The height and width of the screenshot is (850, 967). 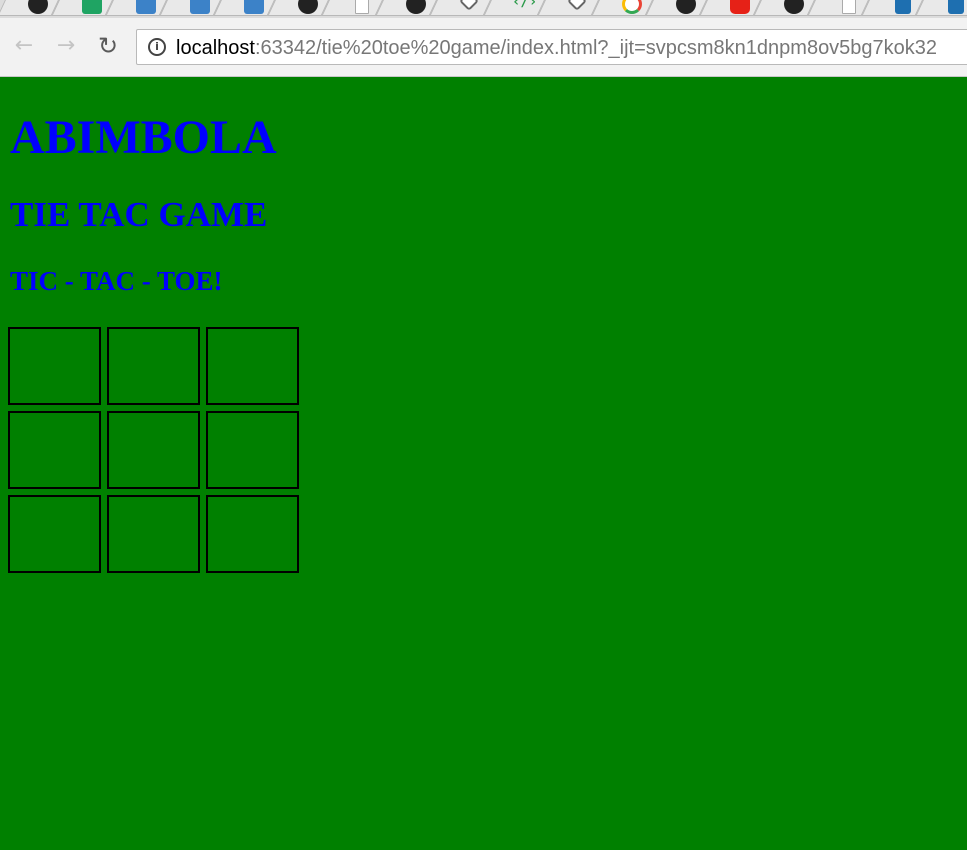 What do you see at coordinates (92, 7) in the screenshot?
I see `sheets-icon` at bounding box center [92, 7].